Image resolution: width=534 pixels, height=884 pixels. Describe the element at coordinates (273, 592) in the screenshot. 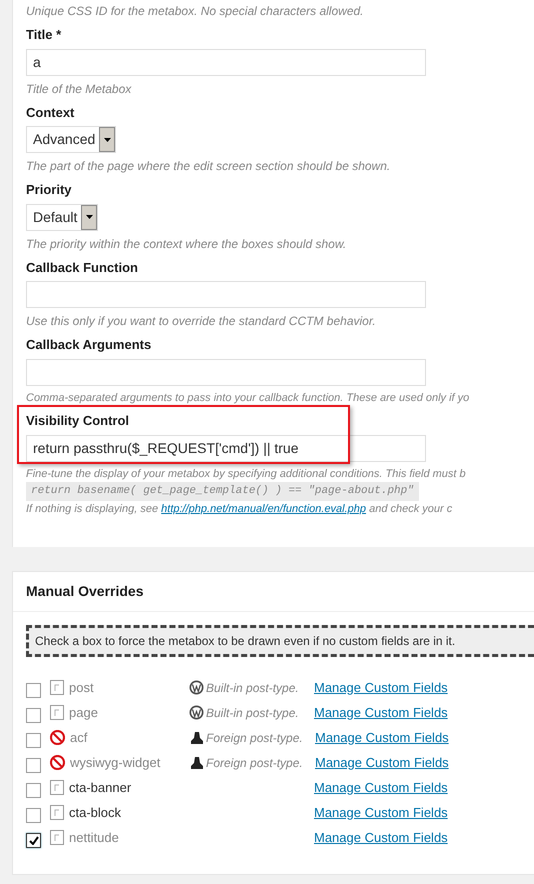

I see `panel-title: Manual Overrides` at that location.